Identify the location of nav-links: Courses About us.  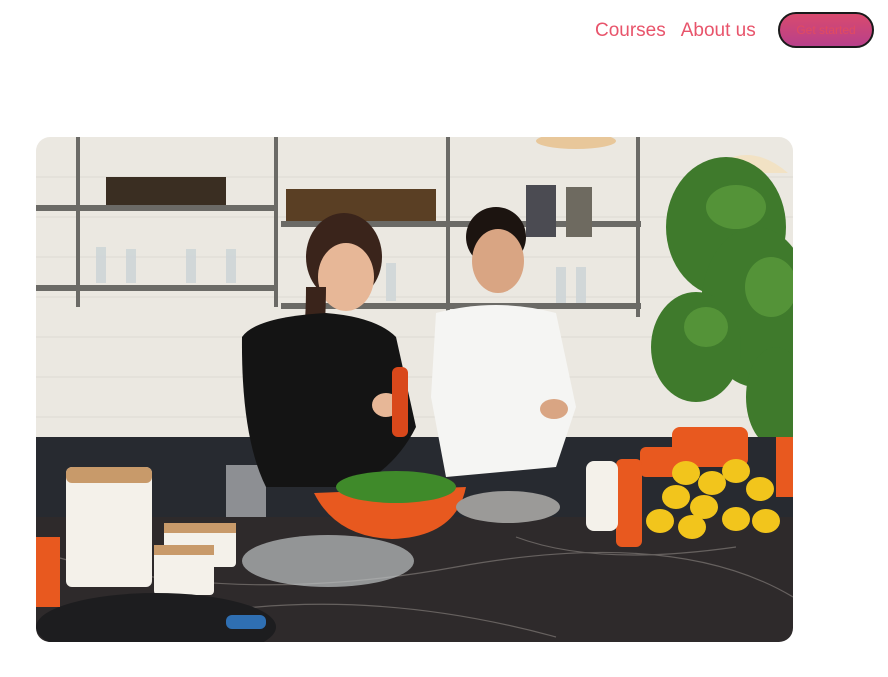
(675, 31).